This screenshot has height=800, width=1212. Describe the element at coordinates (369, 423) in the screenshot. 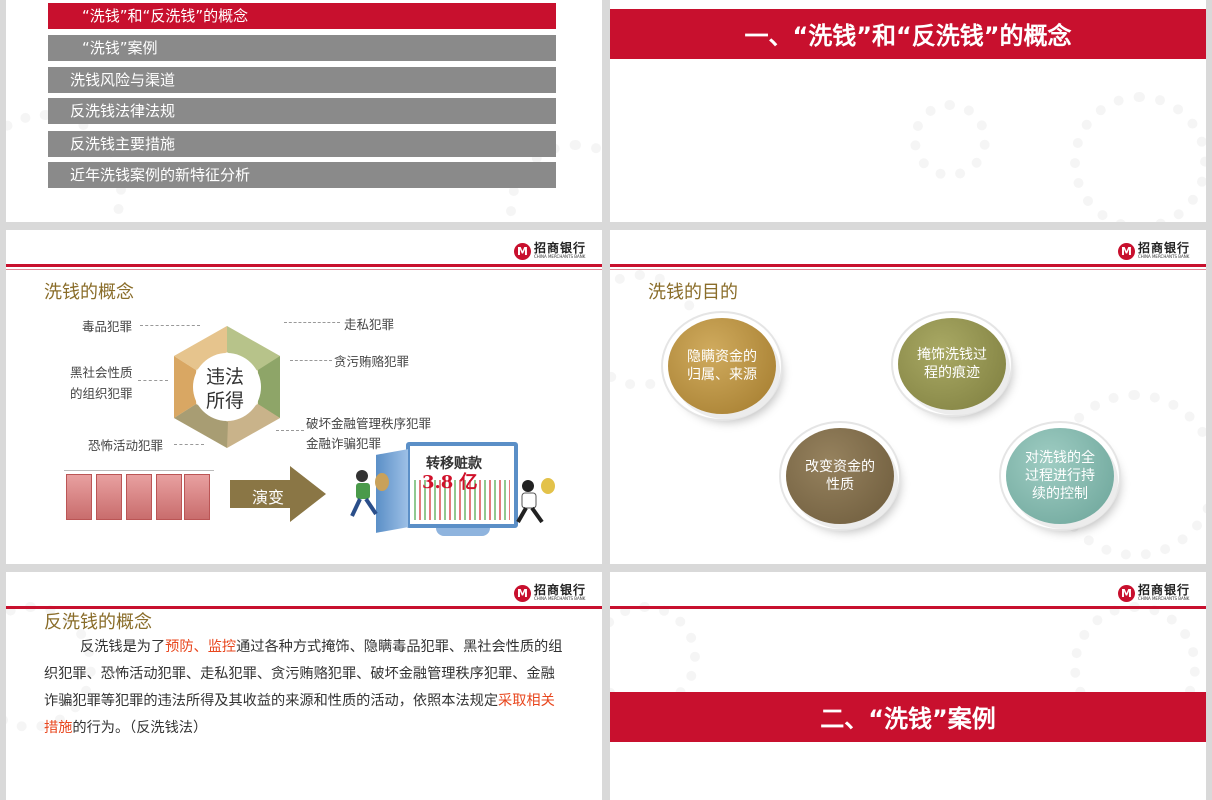

I see `crime-finance-order: 破坏金融管理秩序犯罪` at that location.